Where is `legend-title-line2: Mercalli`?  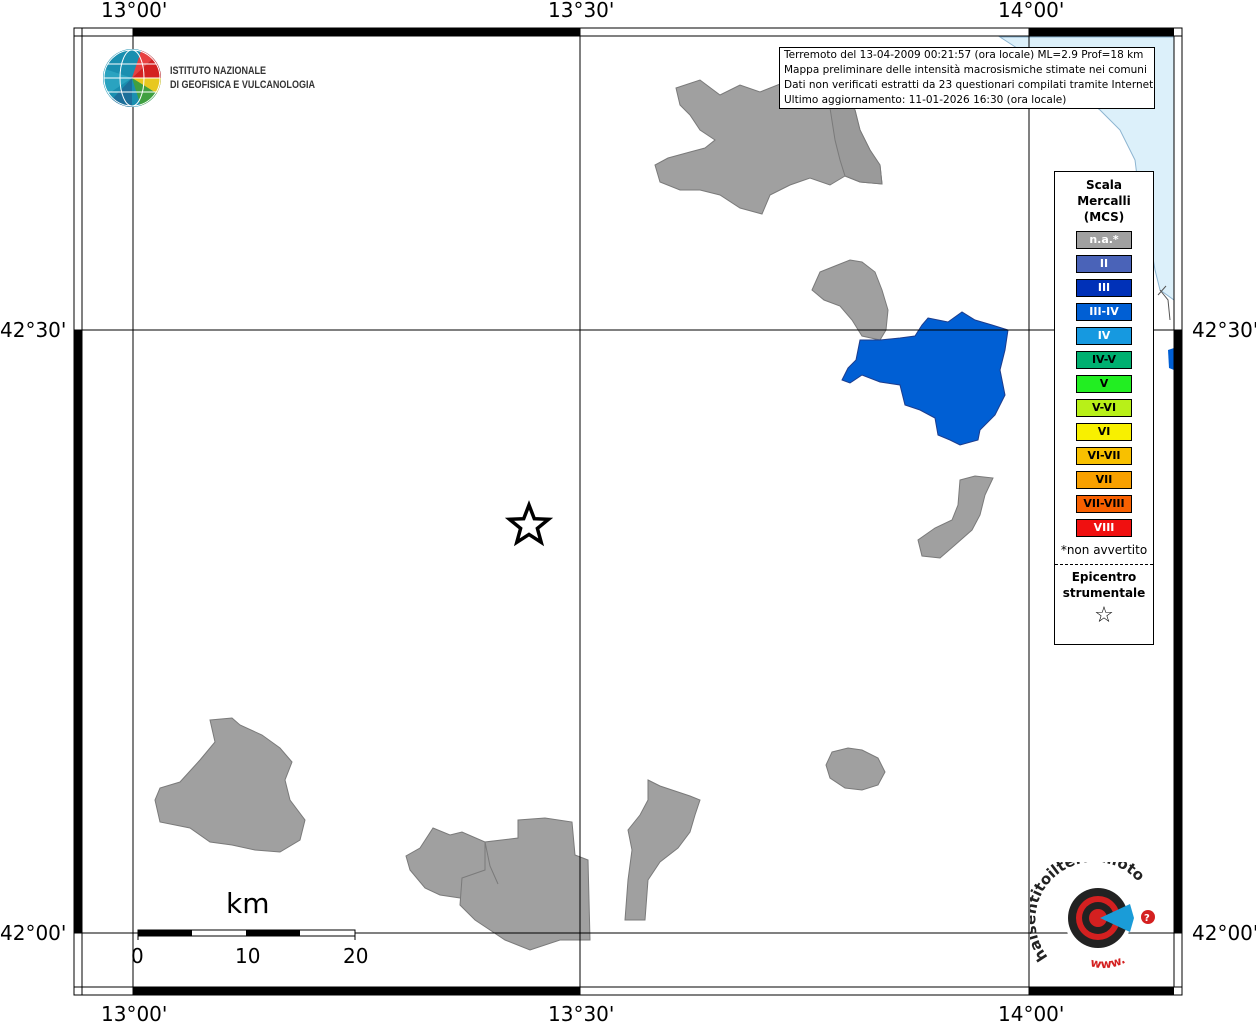 legend-title-line2: Mercalli is located at coordinates (1104, 201).